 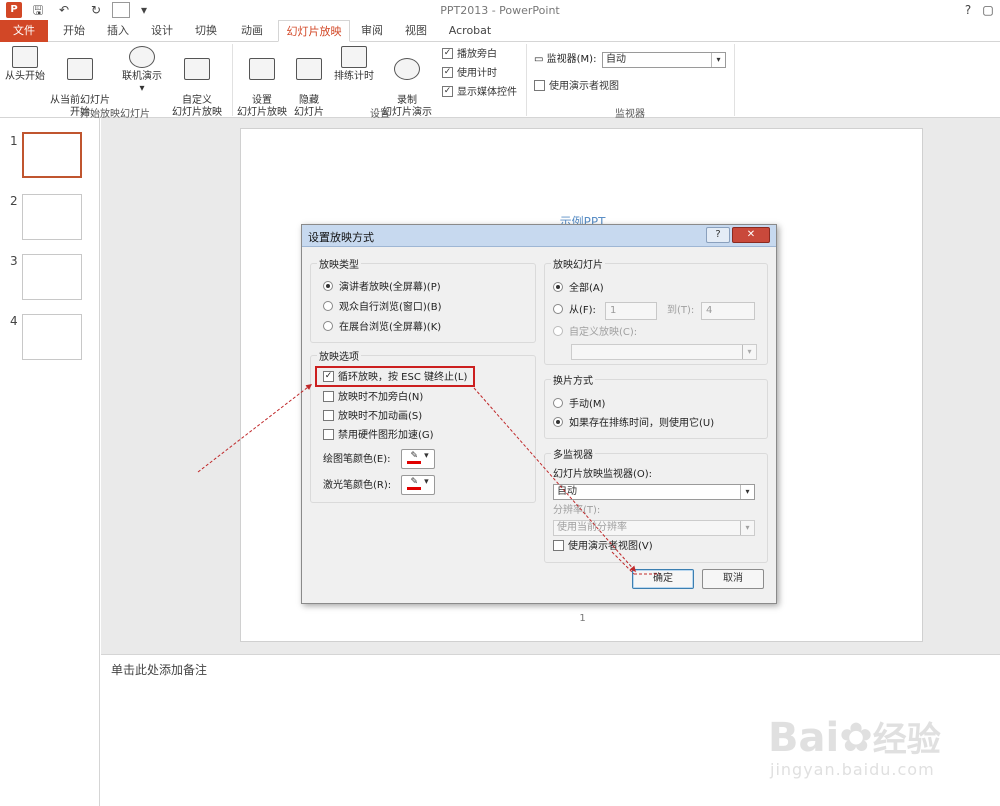 I want to click on watermark-brand: Bai✿经验, so click(x=854, y=738).